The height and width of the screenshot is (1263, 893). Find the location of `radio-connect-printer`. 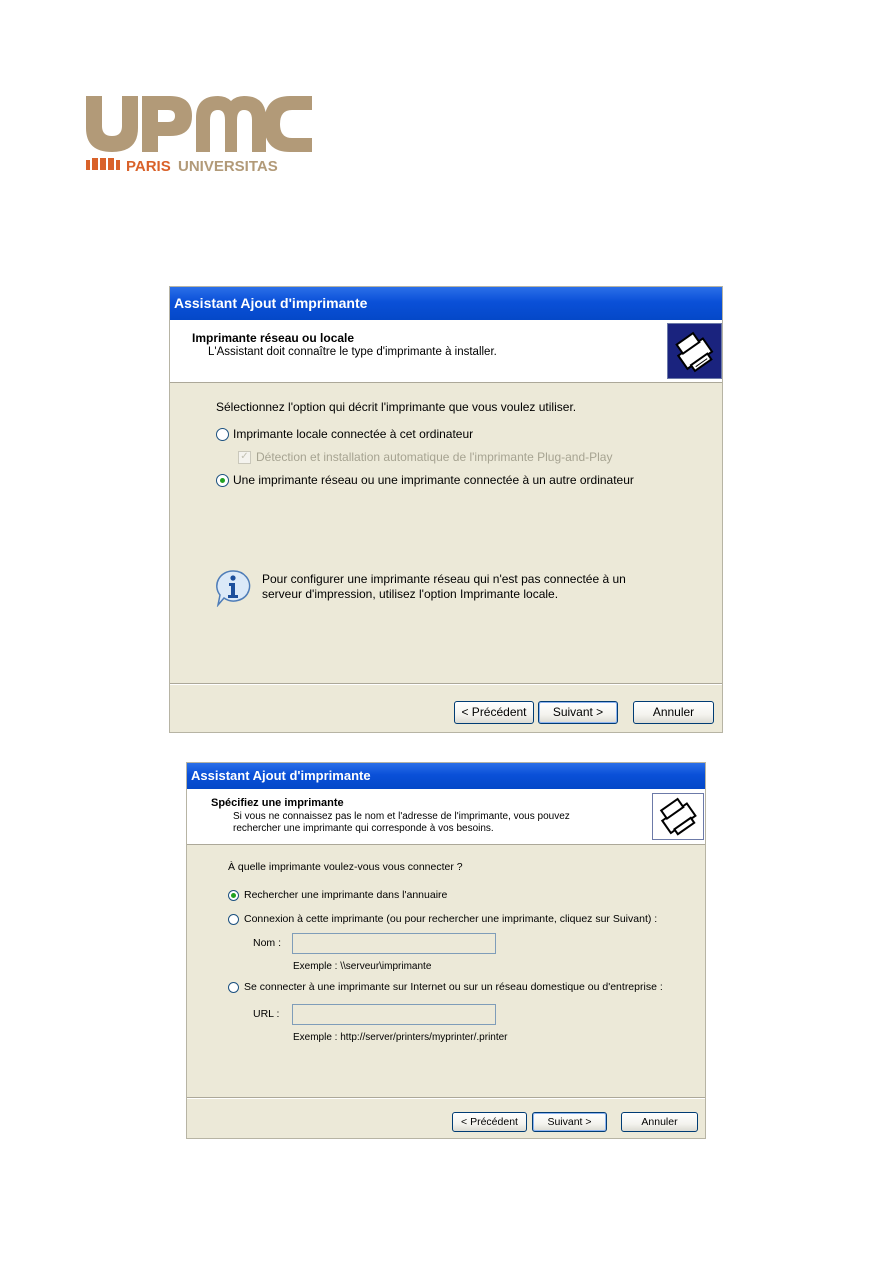

radio-connect-printer is located at coordinates (233, 919).